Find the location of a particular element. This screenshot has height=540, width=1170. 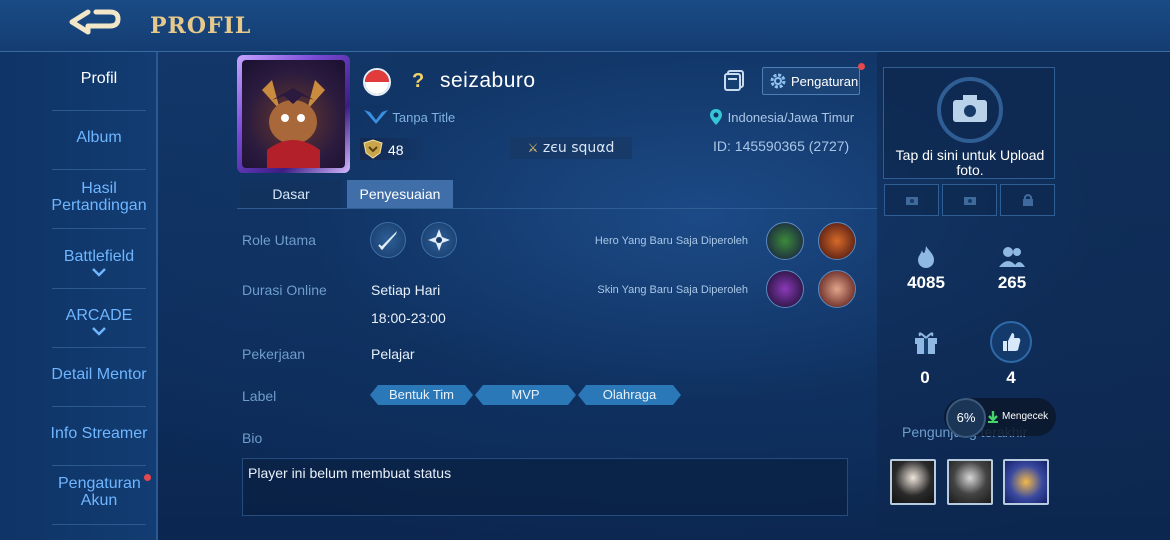

unknown-rank-mark: ? is located at coordinates (418, 81).